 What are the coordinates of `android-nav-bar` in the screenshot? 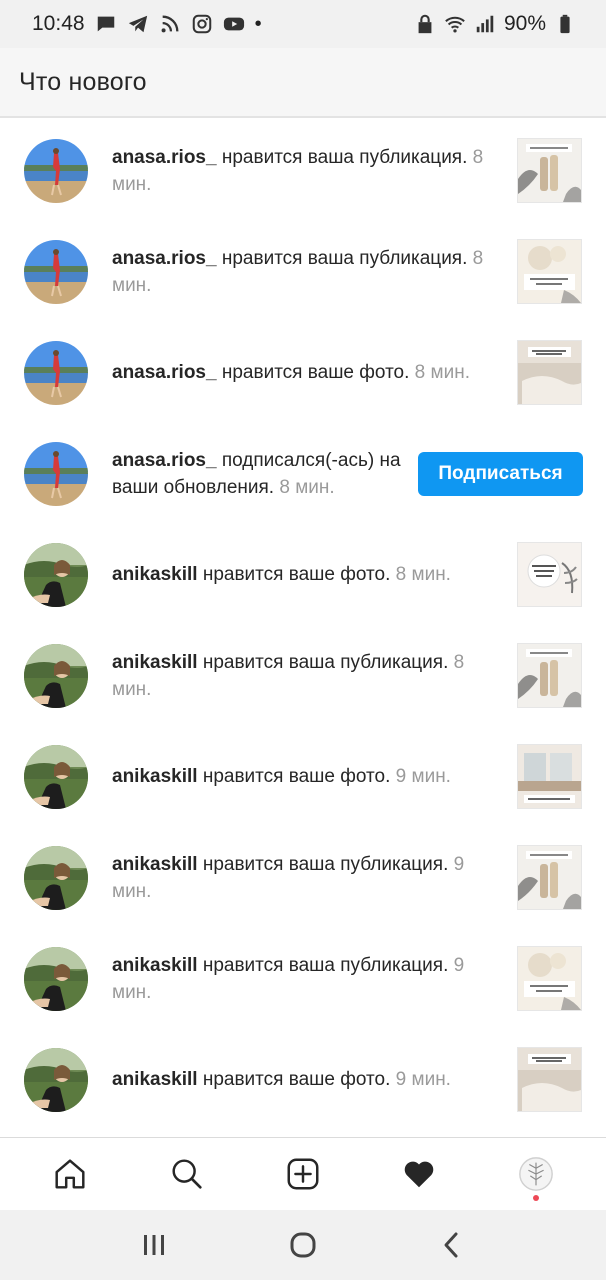 It's located at (303, 1245).